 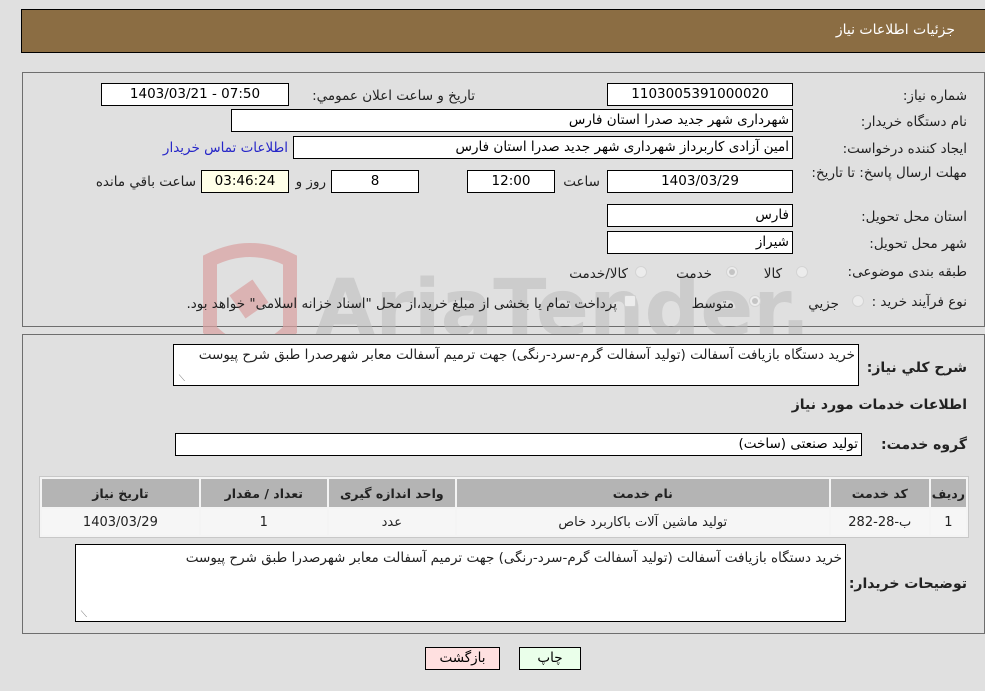 I want to click on category-option-goods: کالا, so click(x=772, y=274).